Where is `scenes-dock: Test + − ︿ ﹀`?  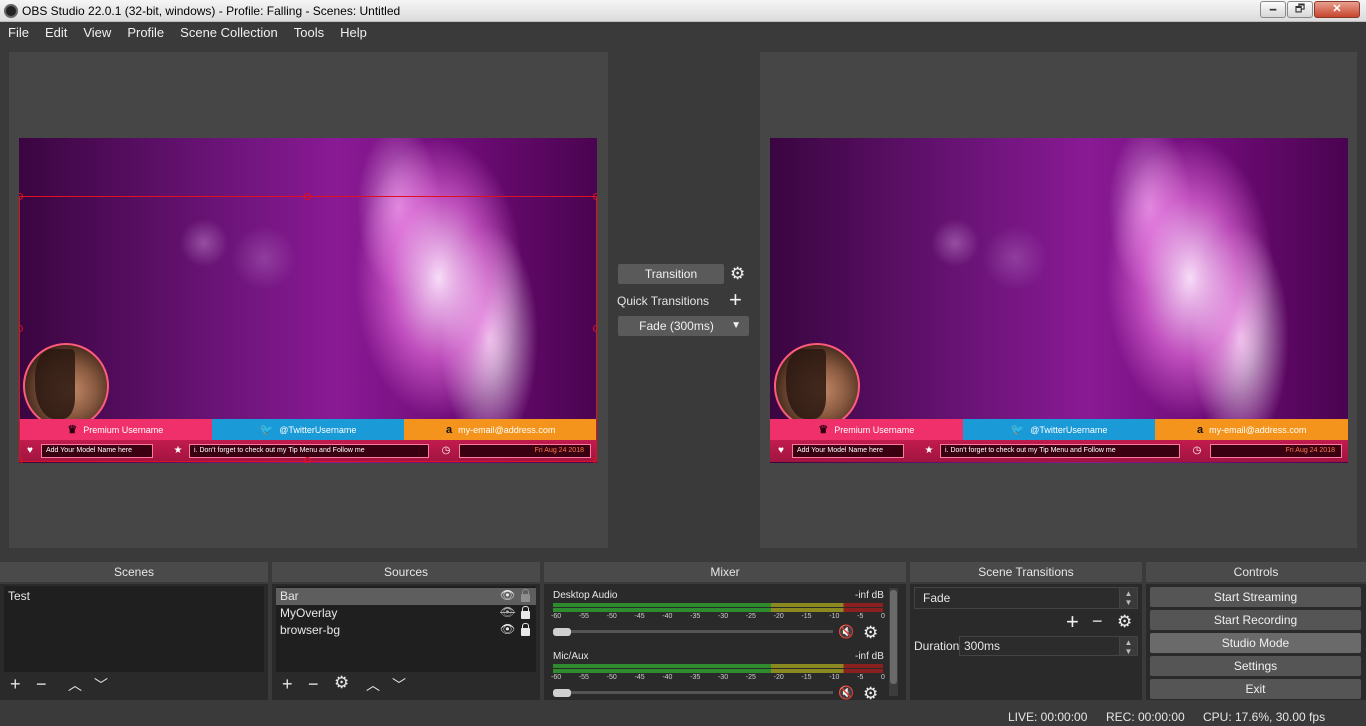 scenes-dock: Test + − ︿ ﹀ is located at coordinates (134, 642).